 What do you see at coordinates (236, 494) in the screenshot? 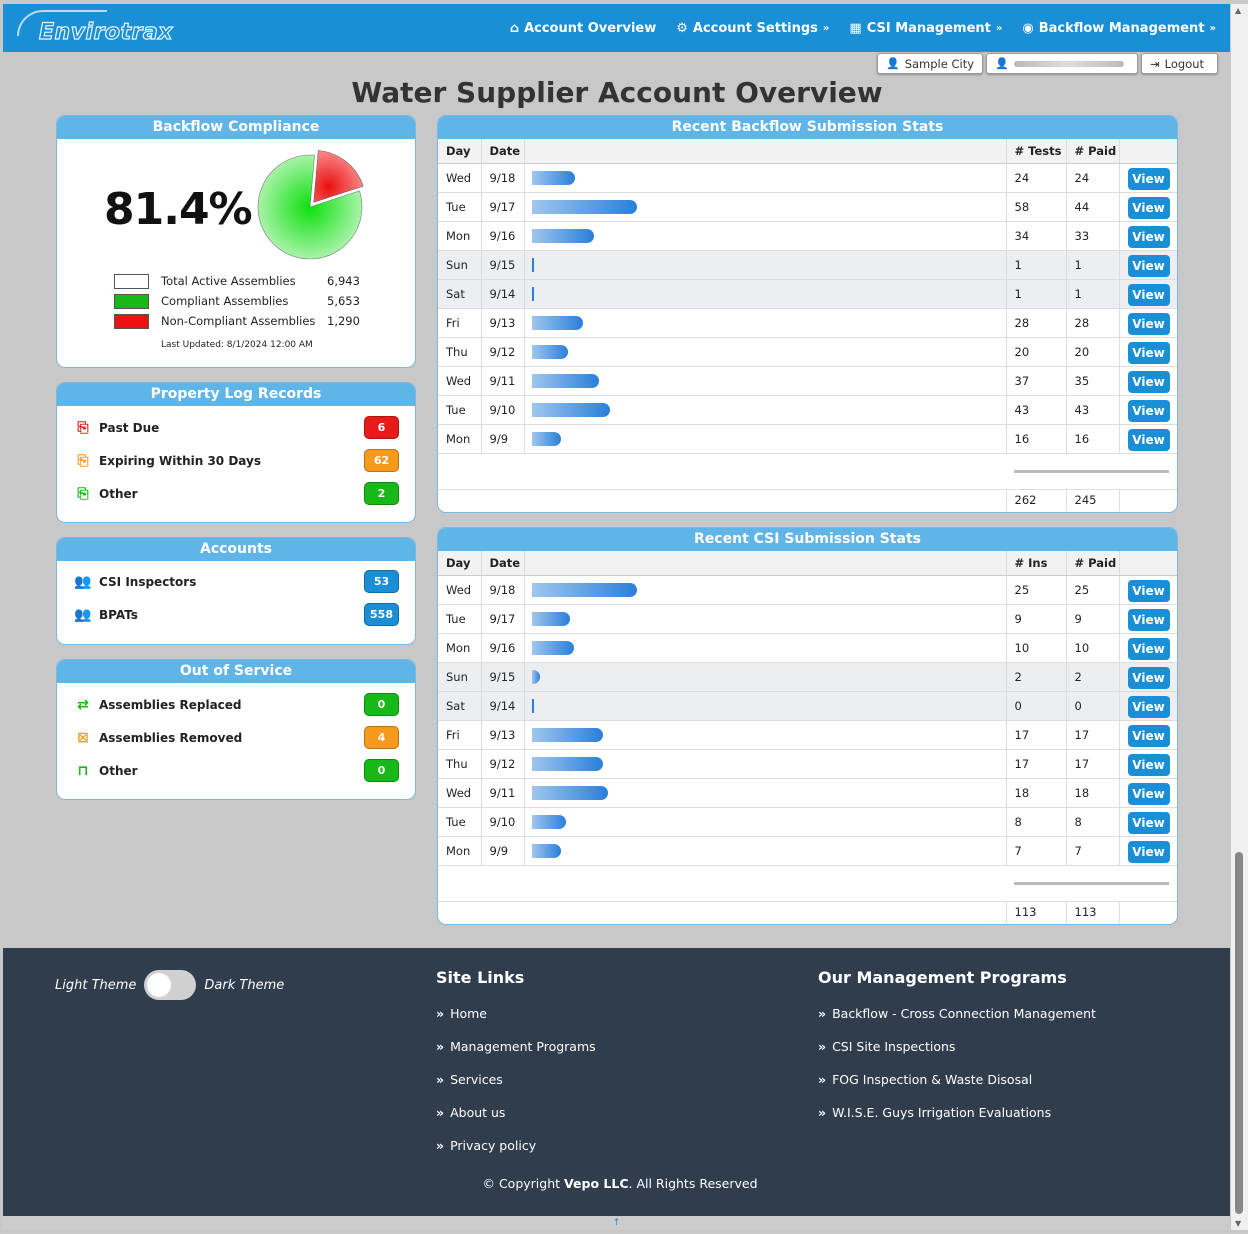
I see `other-row: ⎘ Other 2` at bounding box center [236, 494].